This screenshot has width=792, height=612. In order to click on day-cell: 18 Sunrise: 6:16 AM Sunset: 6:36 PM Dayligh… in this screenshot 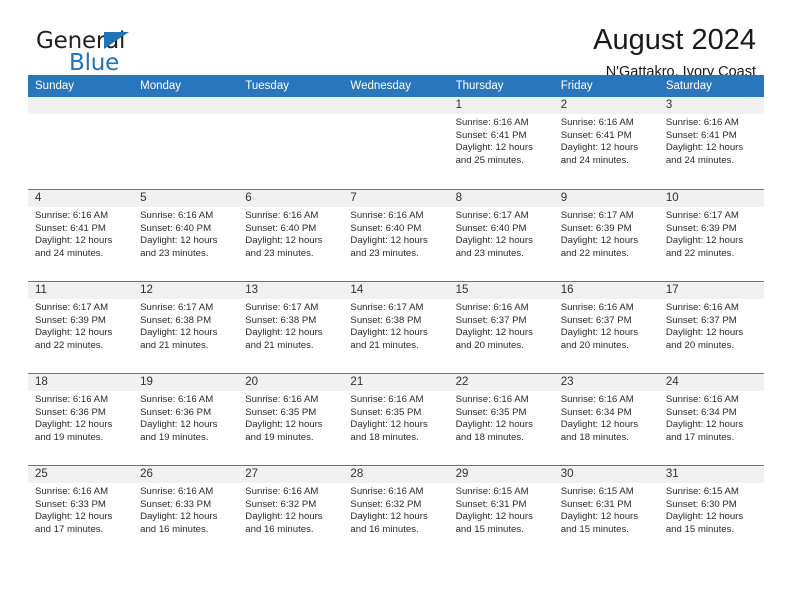, I will do `click(80, 419)`.